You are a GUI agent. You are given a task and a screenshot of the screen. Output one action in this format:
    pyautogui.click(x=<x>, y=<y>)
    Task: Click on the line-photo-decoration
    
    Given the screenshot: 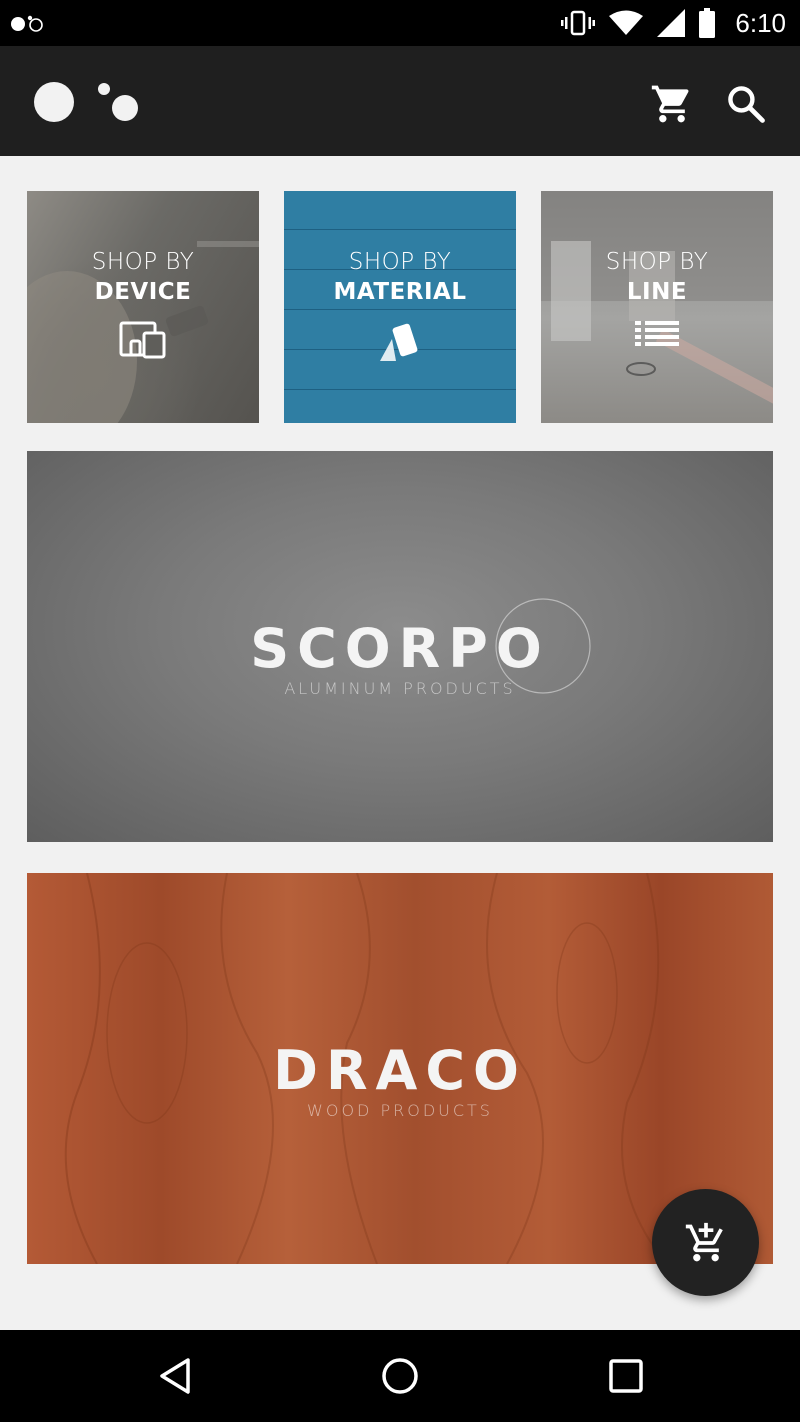 What is the action you would take?
    pyautogui.click(x=657, y=299)
    